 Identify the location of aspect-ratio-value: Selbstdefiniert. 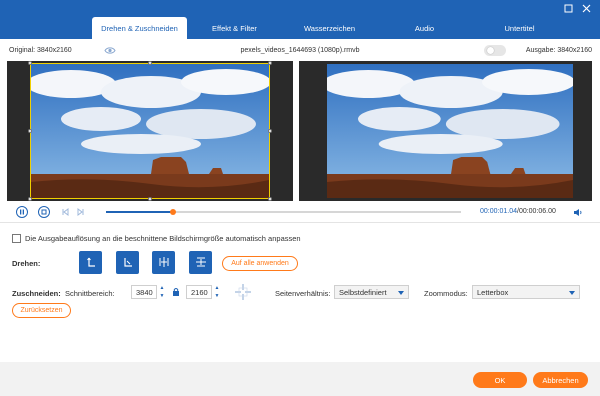
(363, 292).